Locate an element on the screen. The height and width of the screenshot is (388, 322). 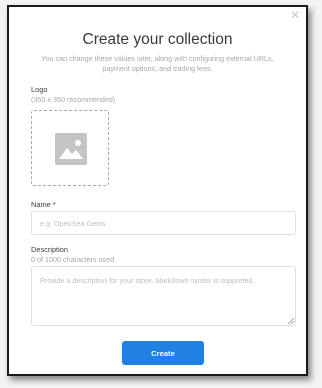
logo-upload-area is located at coordinates (70, 148).